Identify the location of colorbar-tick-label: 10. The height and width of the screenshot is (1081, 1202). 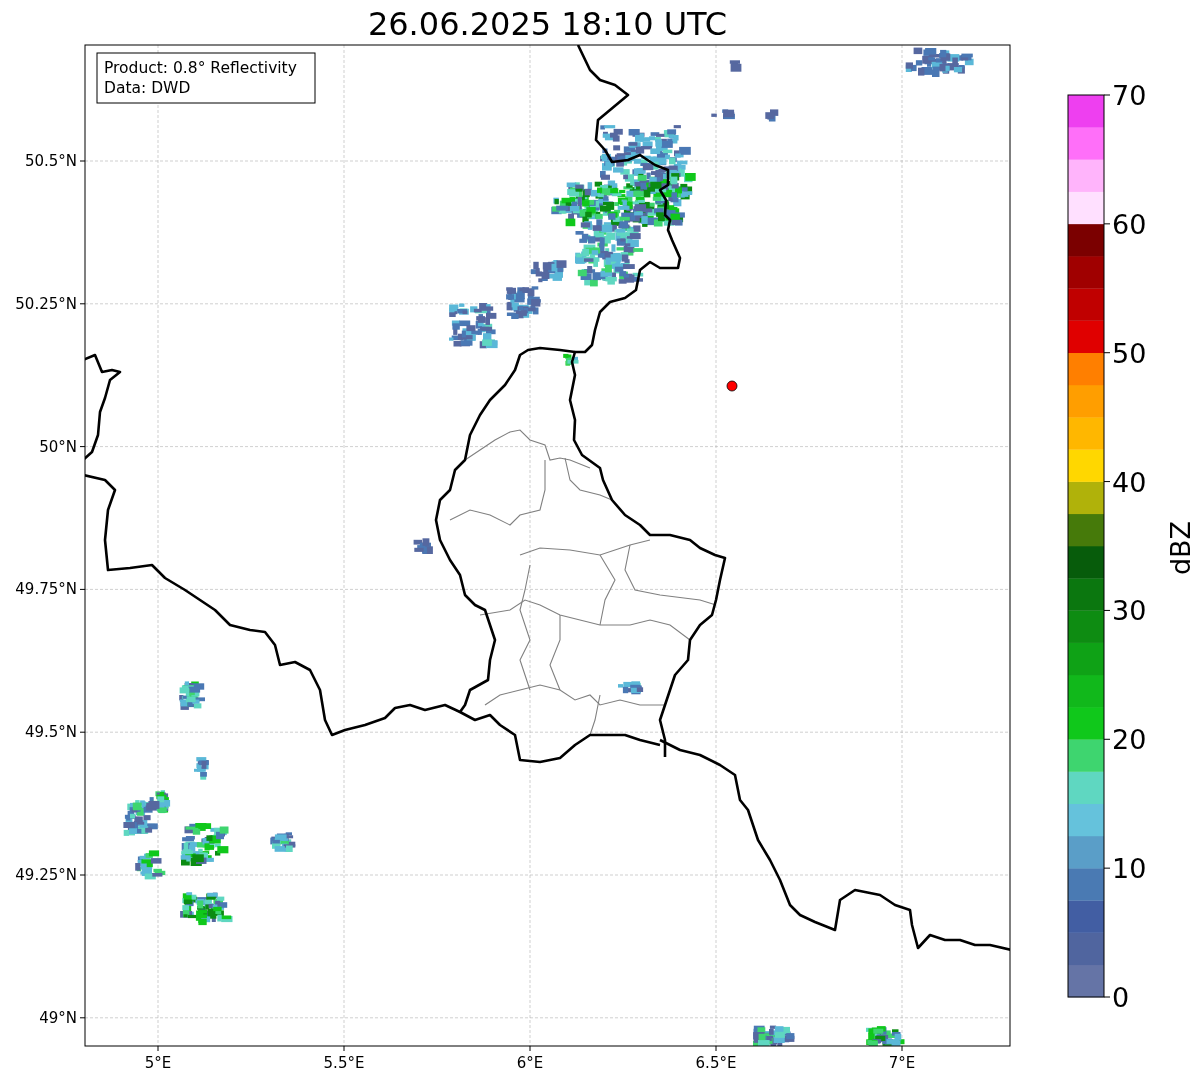
(1129, 869).